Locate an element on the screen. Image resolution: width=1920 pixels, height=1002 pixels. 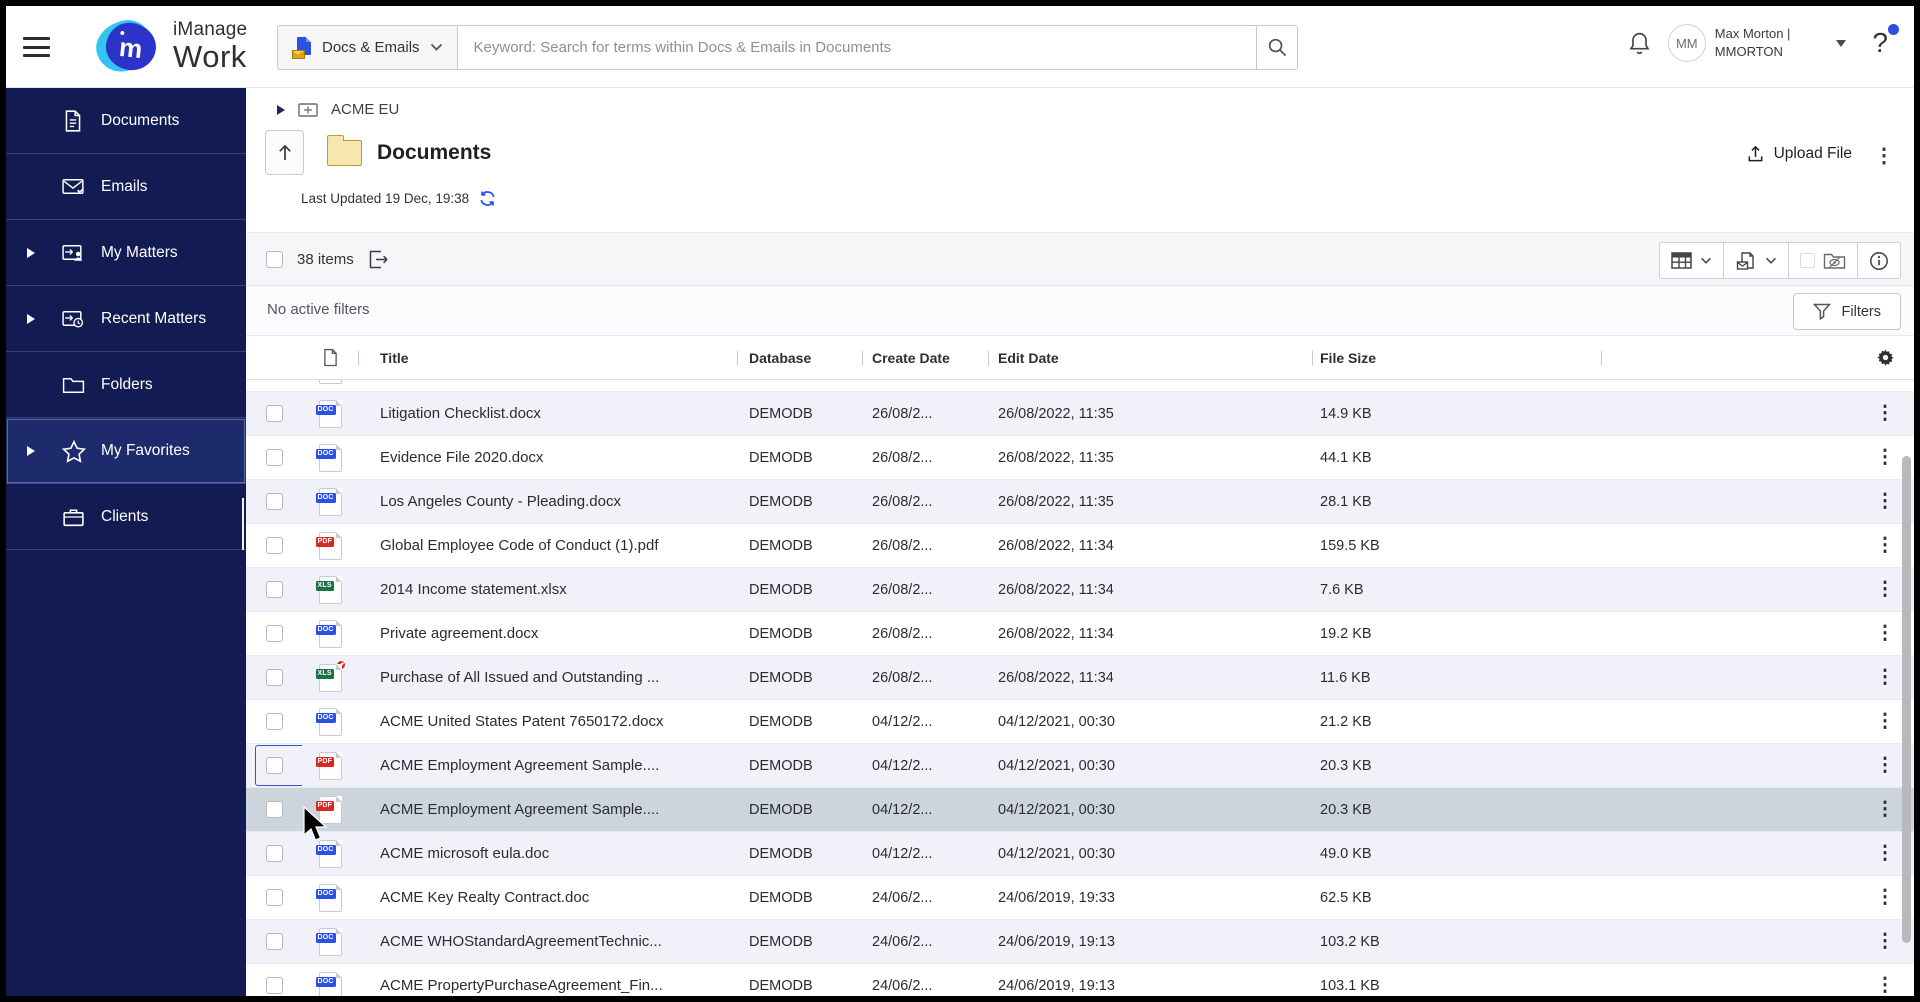
sidebar-item-documents: Documents is located at coordinates (126, 121).